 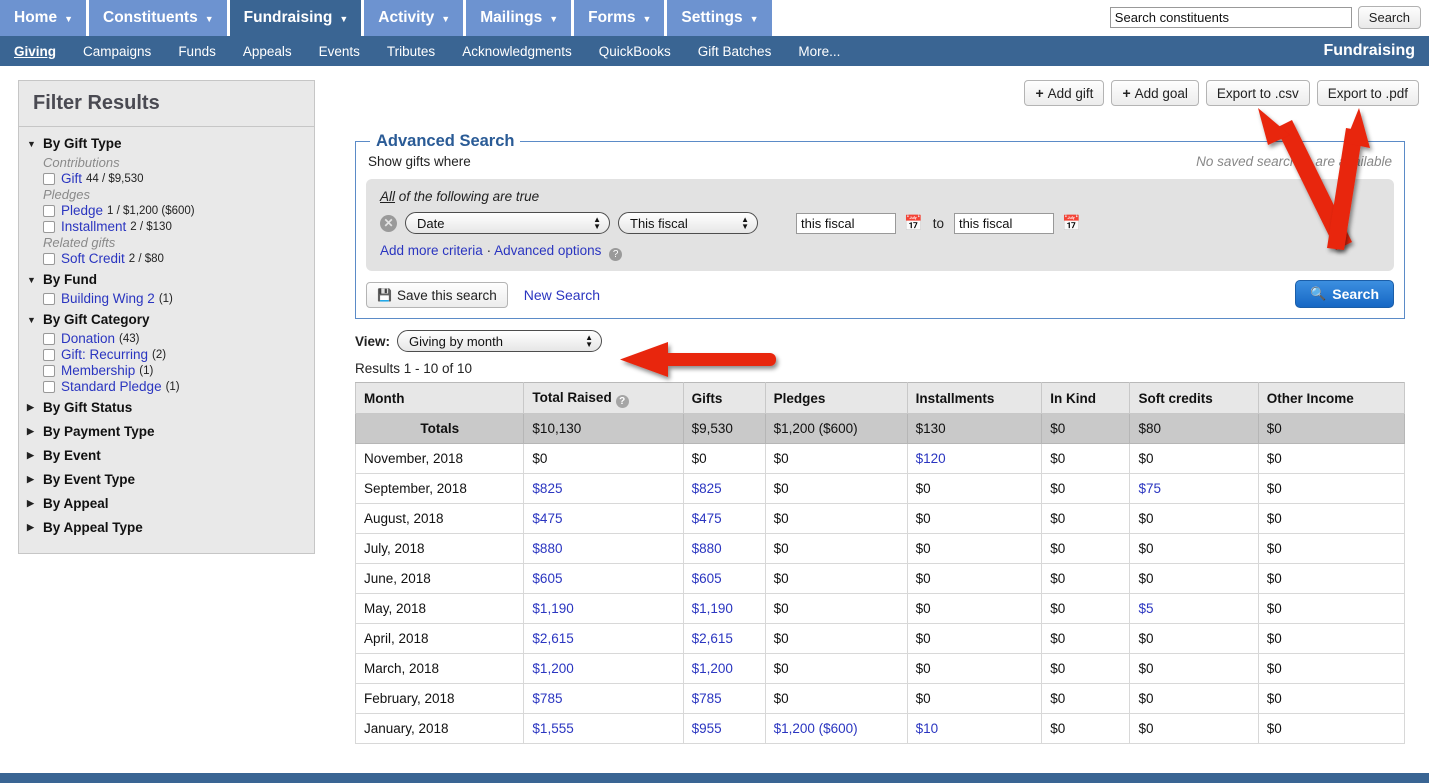 What do you see at coordinates (388, 223) in the screenshot?
I see `remove-criteria-icon: ✕` at bounding box center [388, 223].